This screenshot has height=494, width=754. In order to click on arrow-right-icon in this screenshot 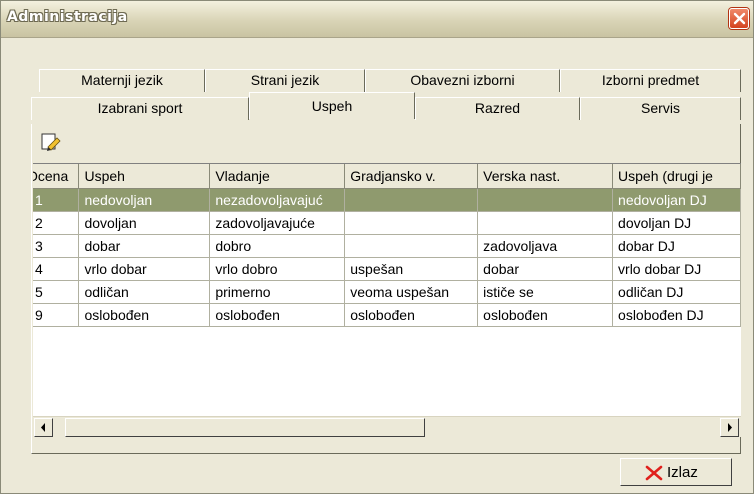, I will do `click(730, 427)`.